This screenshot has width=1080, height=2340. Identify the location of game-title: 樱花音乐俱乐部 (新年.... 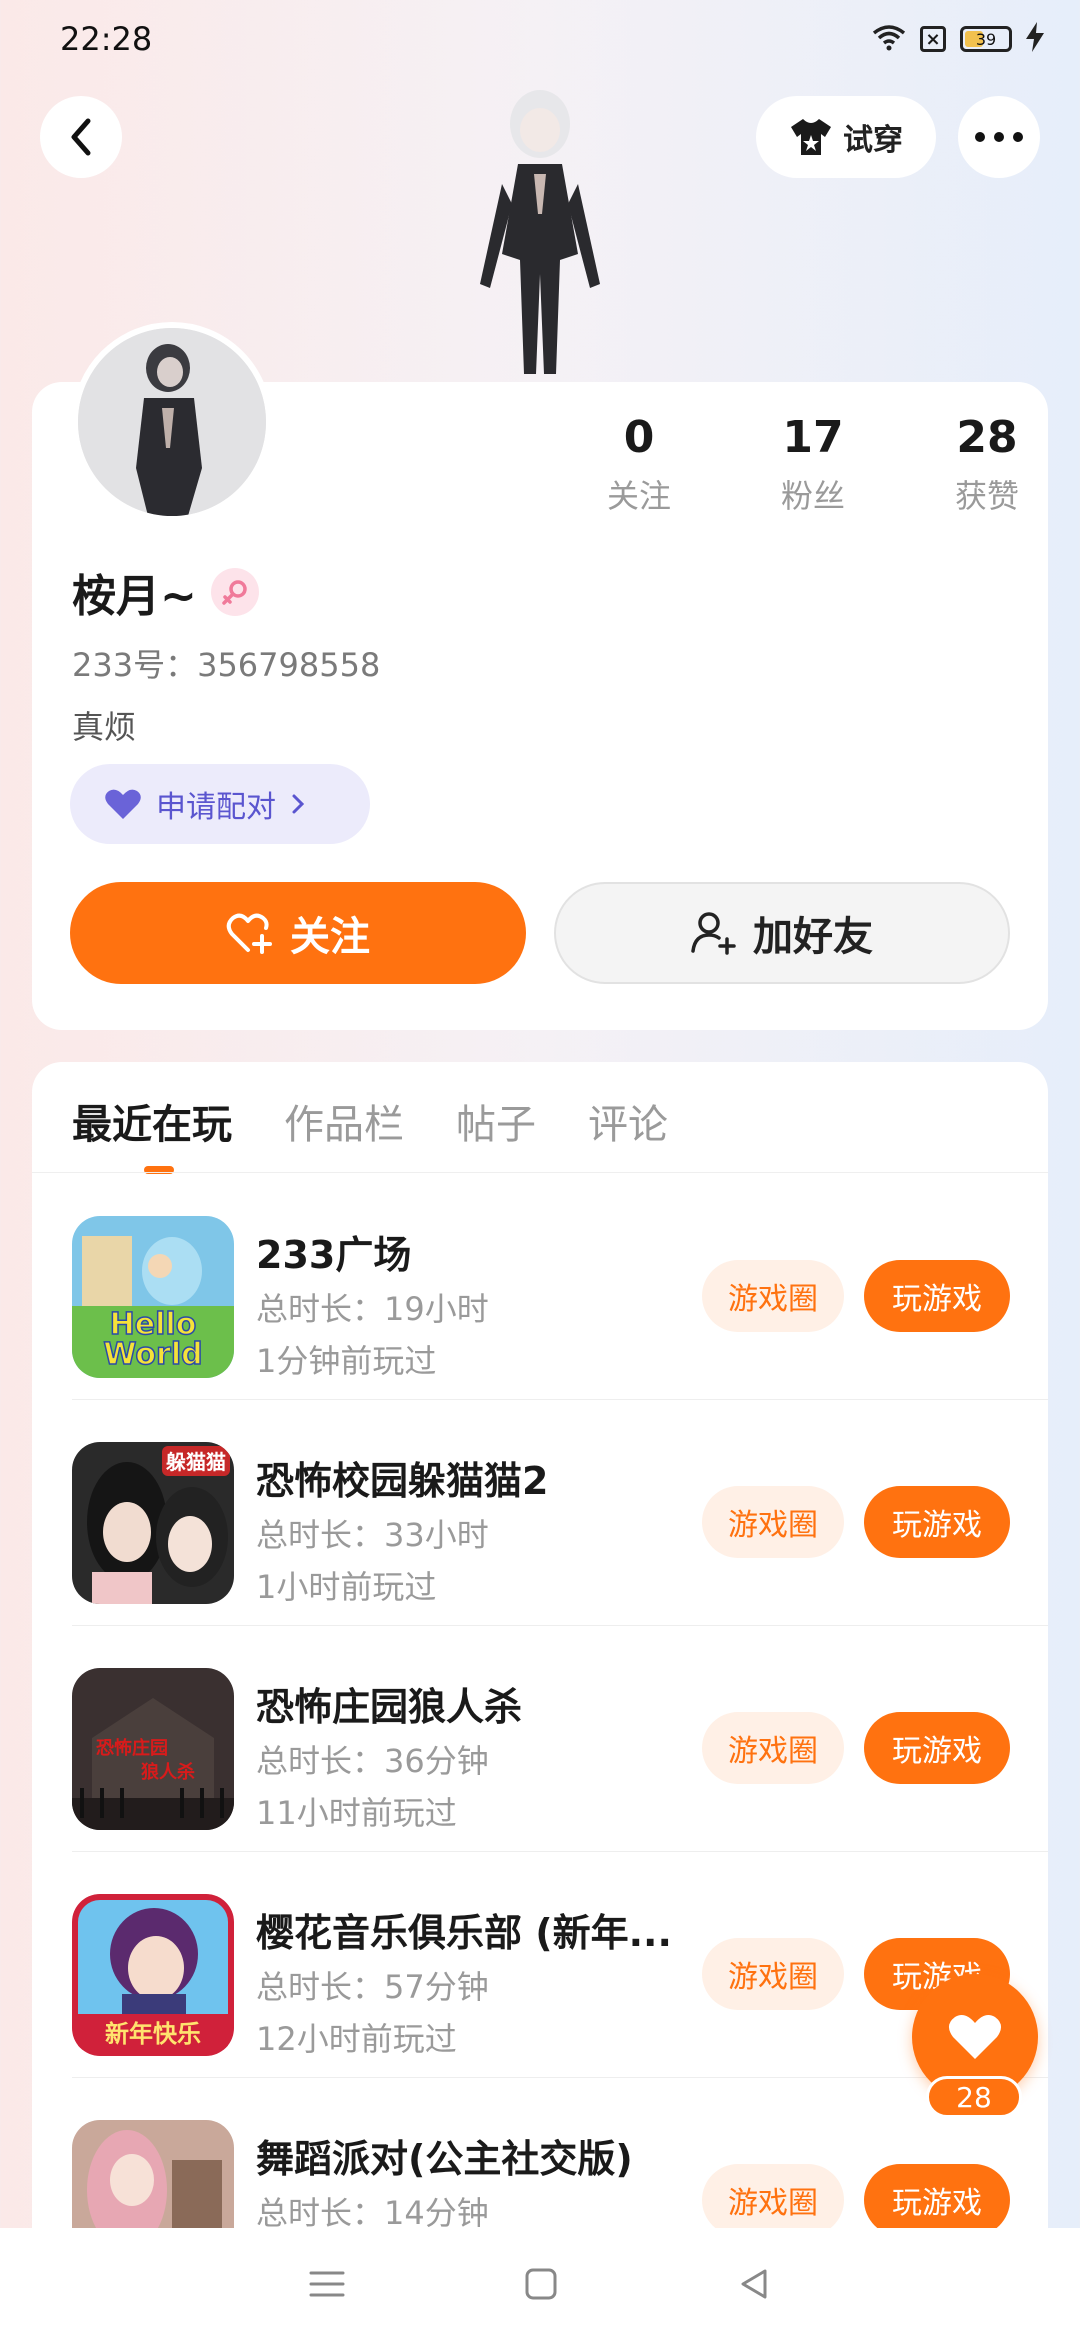
(464, 1933).